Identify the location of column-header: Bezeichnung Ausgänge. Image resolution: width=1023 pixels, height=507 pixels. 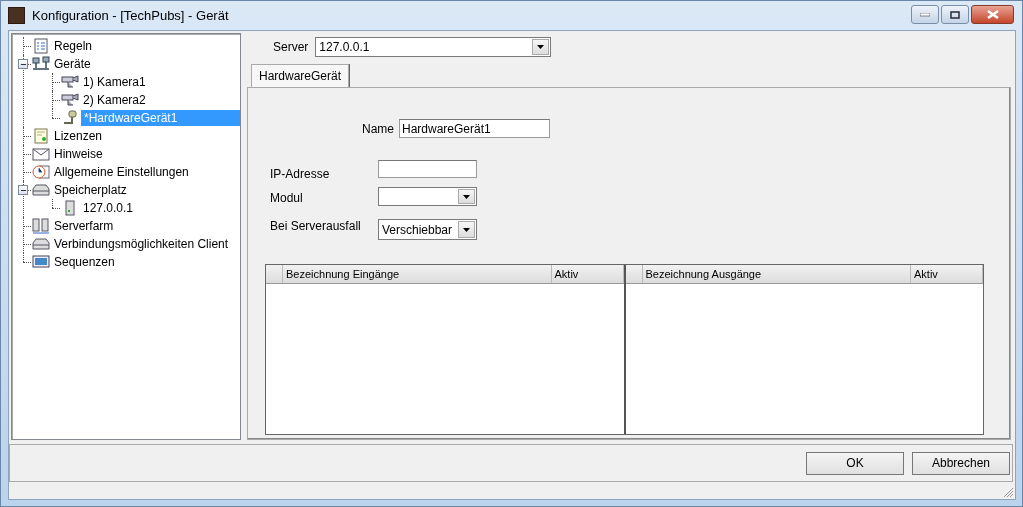
(776, 274).